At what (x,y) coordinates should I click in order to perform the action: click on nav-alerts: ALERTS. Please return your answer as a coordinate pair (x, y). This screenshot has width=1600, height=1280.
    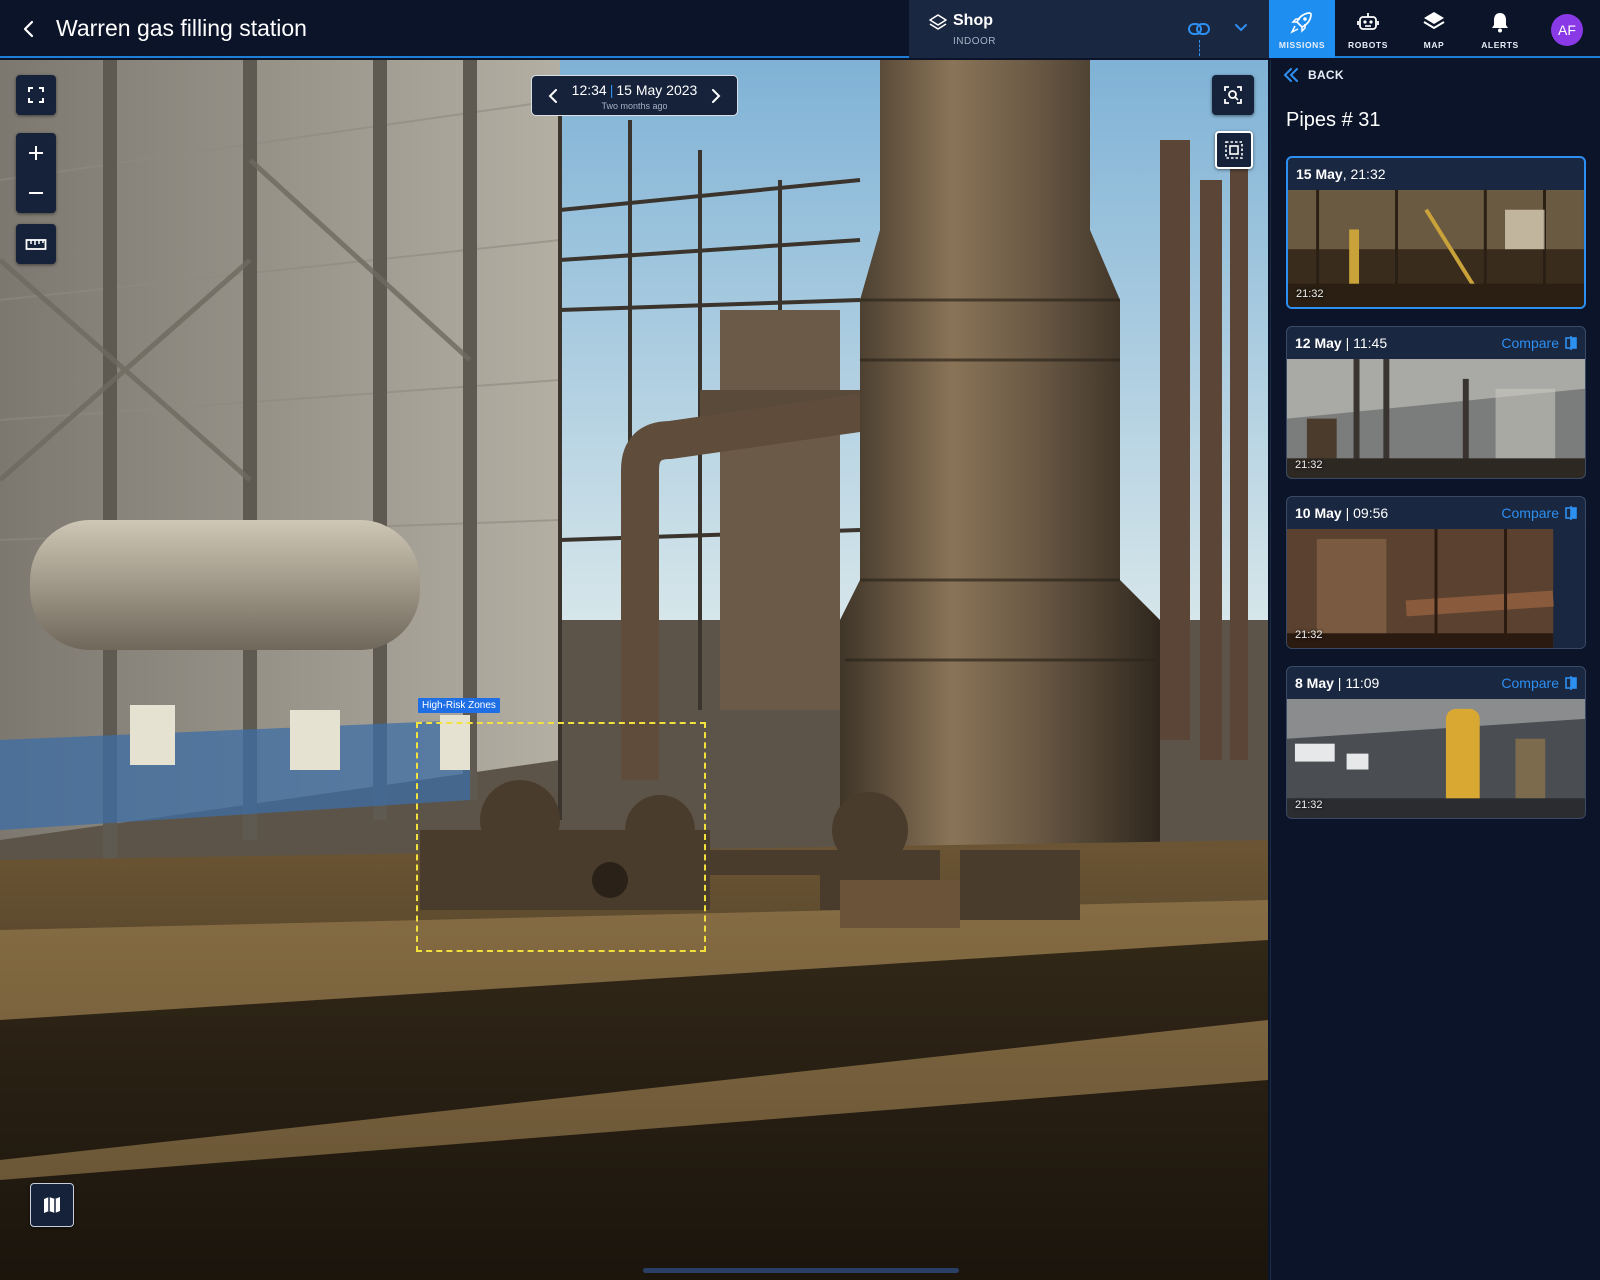
    Looking at the image, I should click on (1500, 29).